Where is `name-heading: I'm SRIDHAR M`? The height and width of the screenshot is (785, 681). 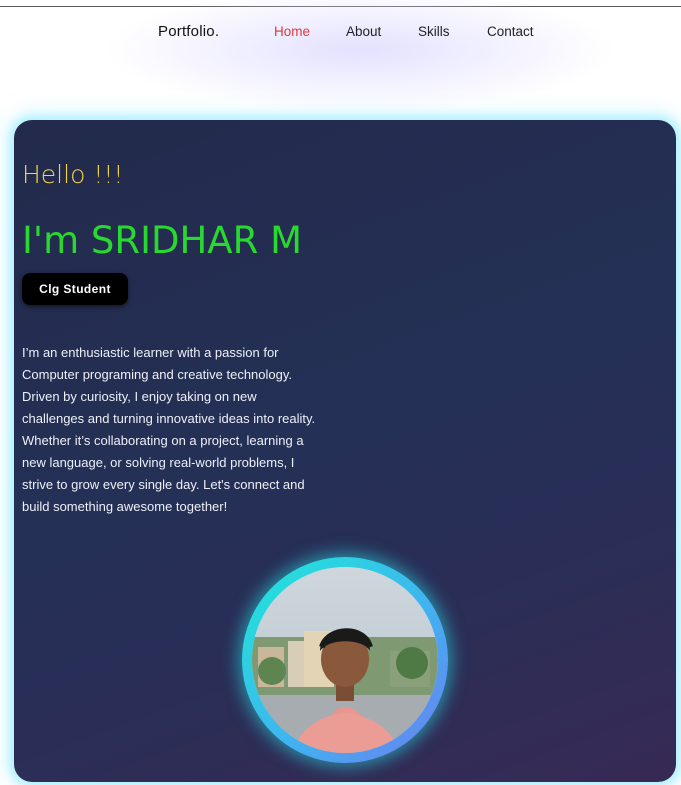
name-heading: I'm SRIDHAR M is located at coordinates (162, 240).